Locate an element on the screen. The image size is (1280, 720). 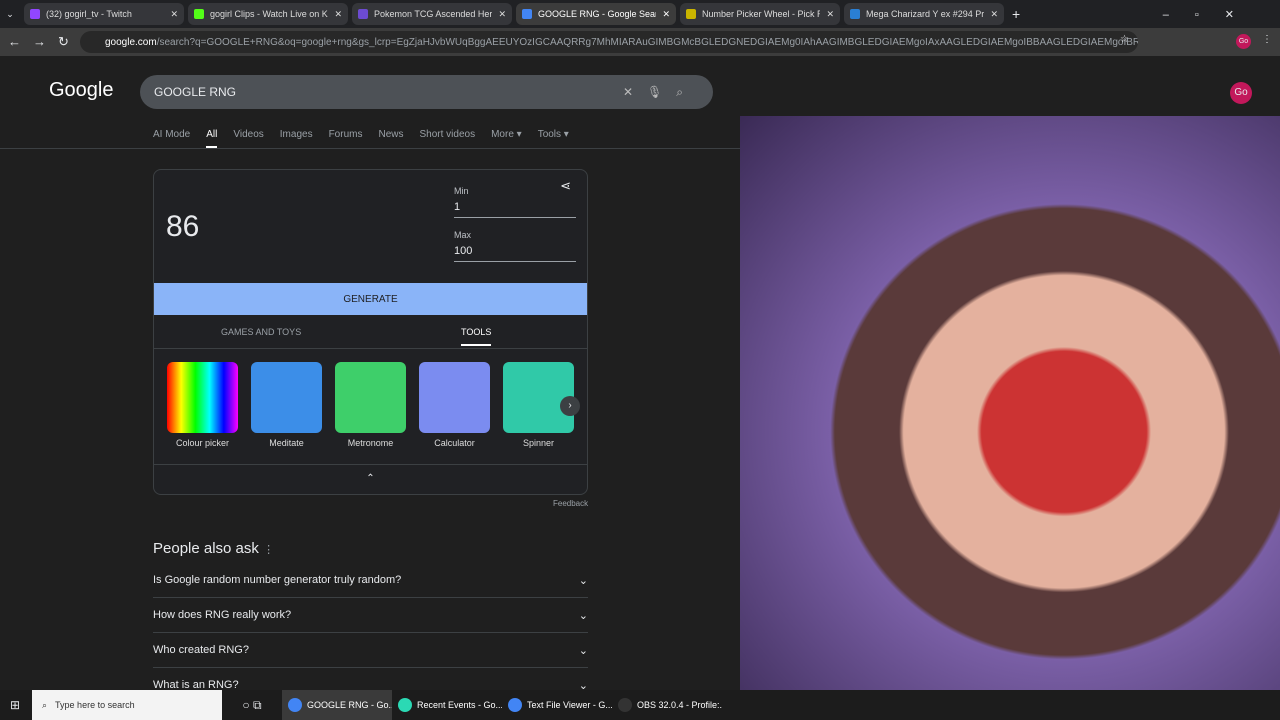
tool-label: Calculator is located at coordinates (454, 443).